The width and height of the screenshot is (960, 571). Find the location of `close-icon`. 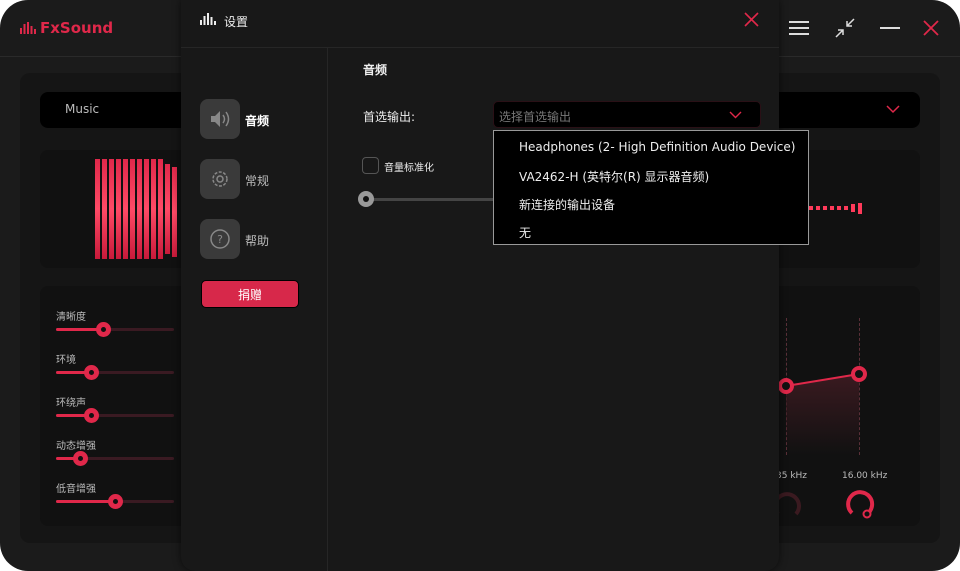

close-icon is located at coordinates (931, 28).